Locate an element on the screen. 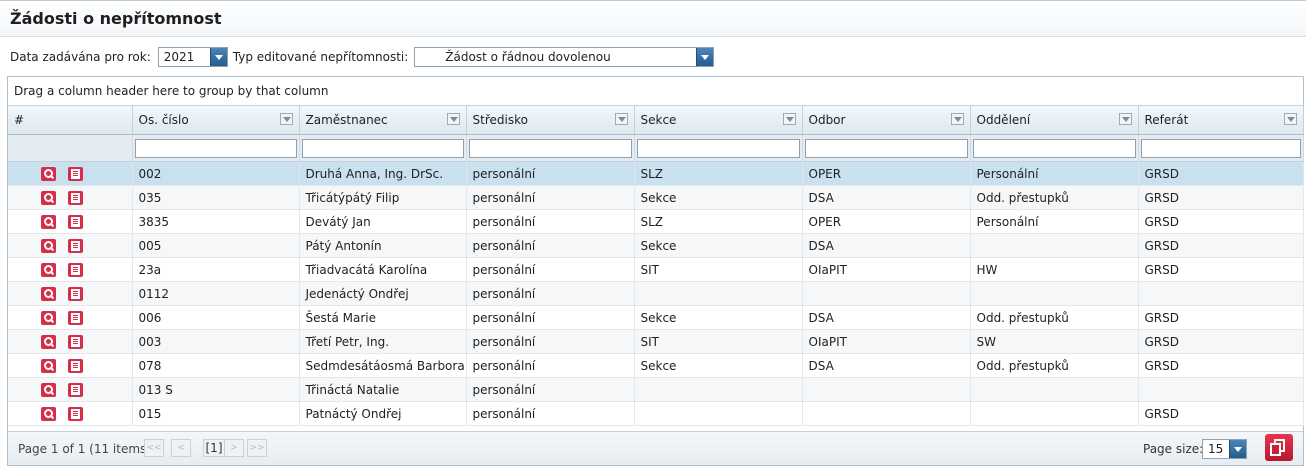 This screenshot has height=468, width=1306. table-cell-os: 3835 is located at coordinates (216, 221).